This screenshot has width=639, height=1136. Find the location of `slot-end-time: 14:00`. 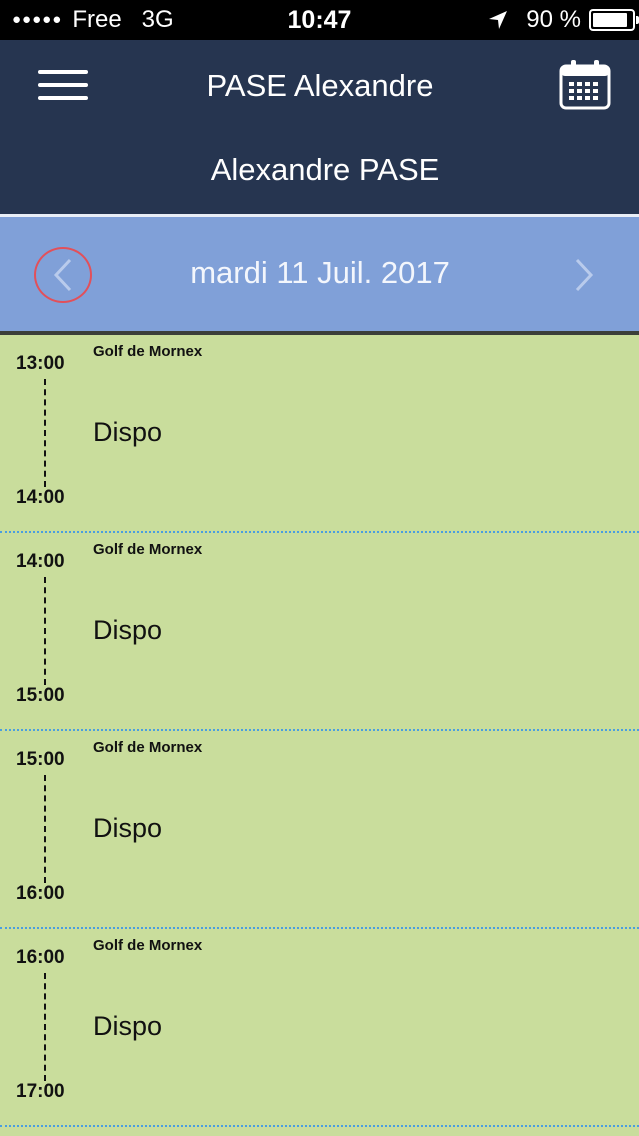

slot-end-time: 14:00 is located at coordinates (40, 497).